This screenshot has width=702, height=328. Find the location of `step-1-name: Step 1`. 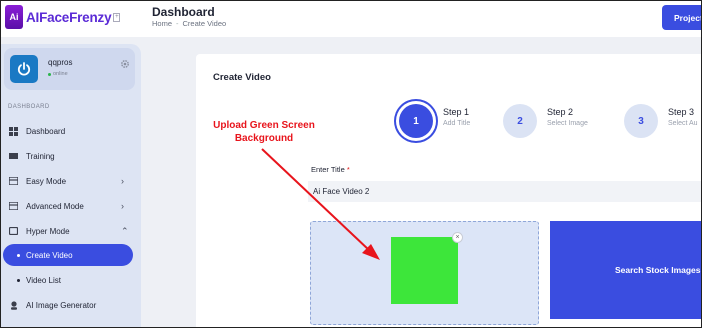

step-1-name: Step 1 is located at coordinates (456, 112).